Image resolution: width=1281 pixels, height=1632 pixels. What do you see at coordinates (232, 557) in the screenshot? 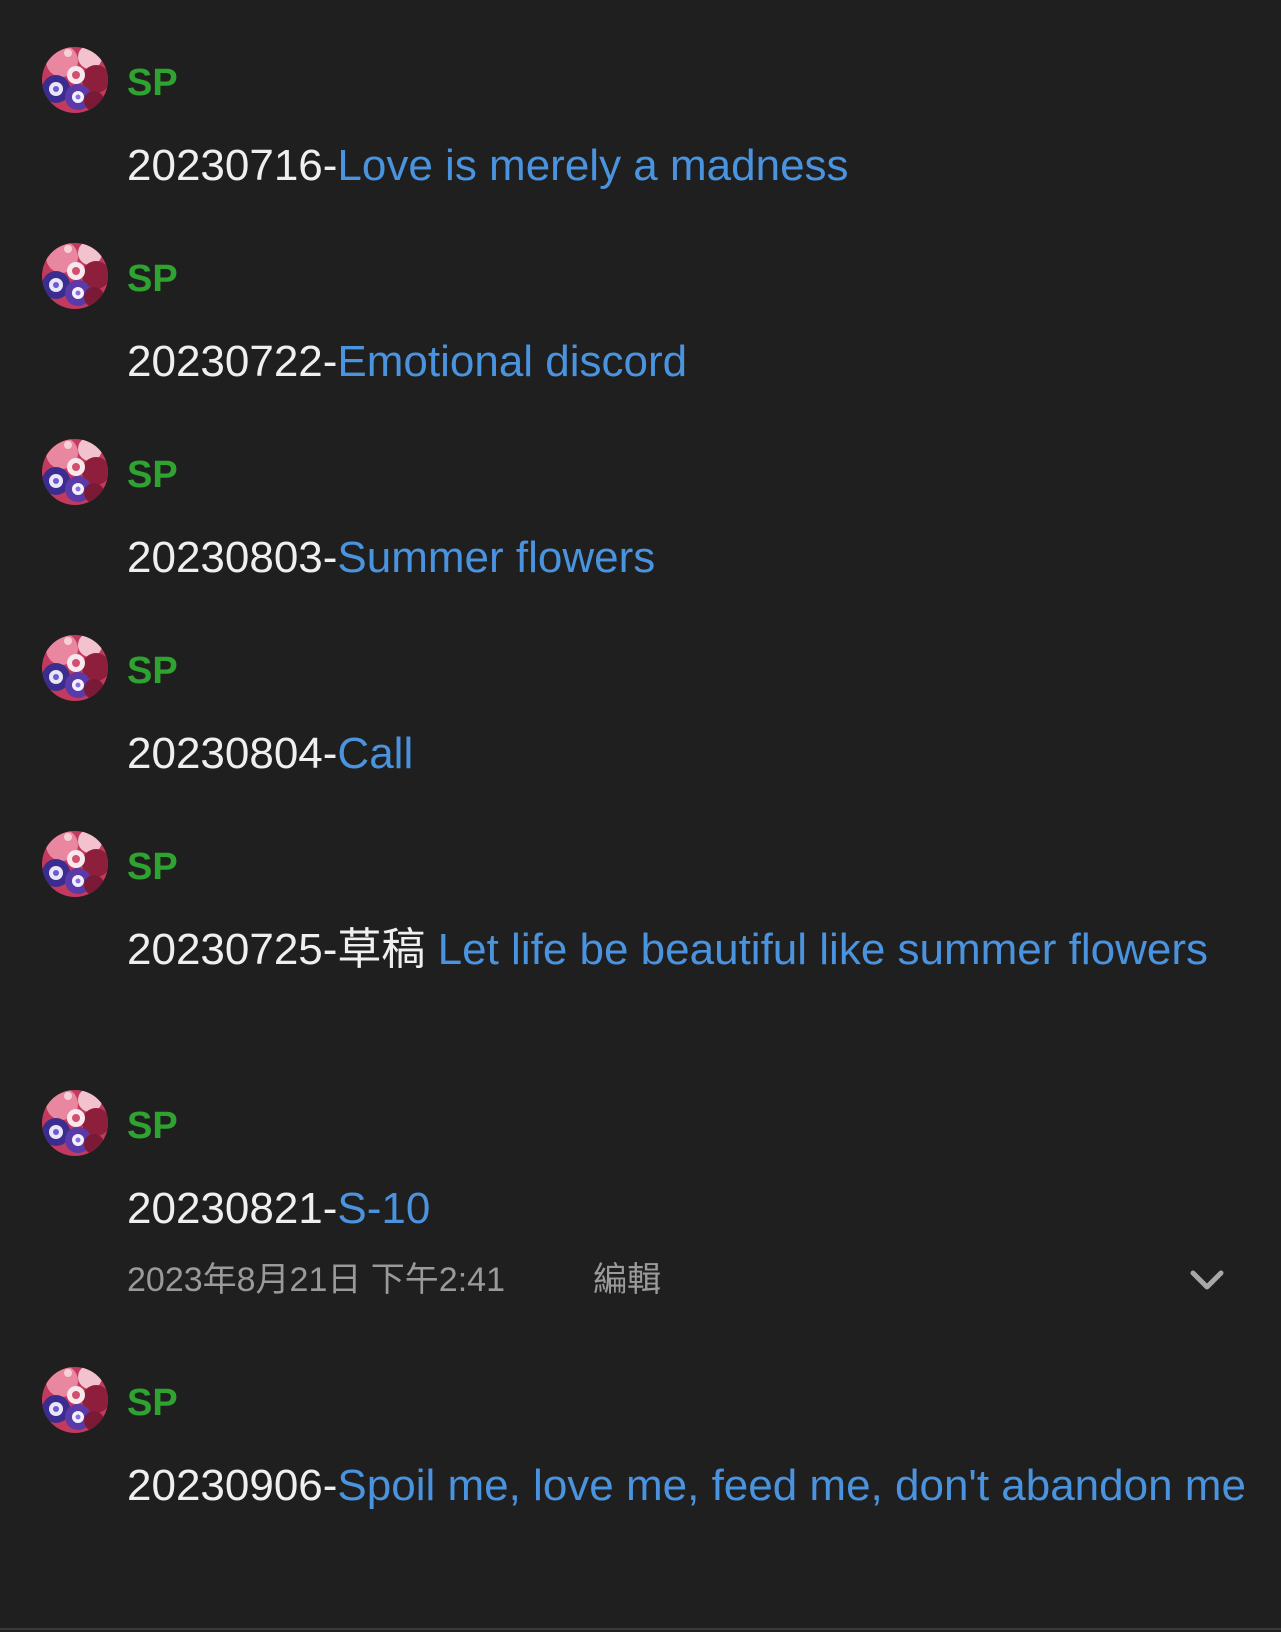
I see `post-date-prefix: 20230803-` at bounding box center [232, 557].